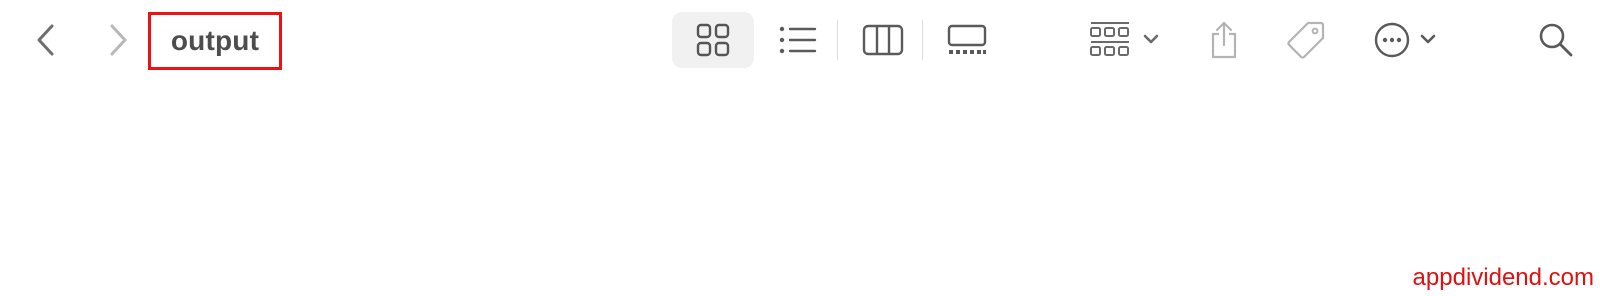  I want to click on icon-view-button, so click(713, 40).